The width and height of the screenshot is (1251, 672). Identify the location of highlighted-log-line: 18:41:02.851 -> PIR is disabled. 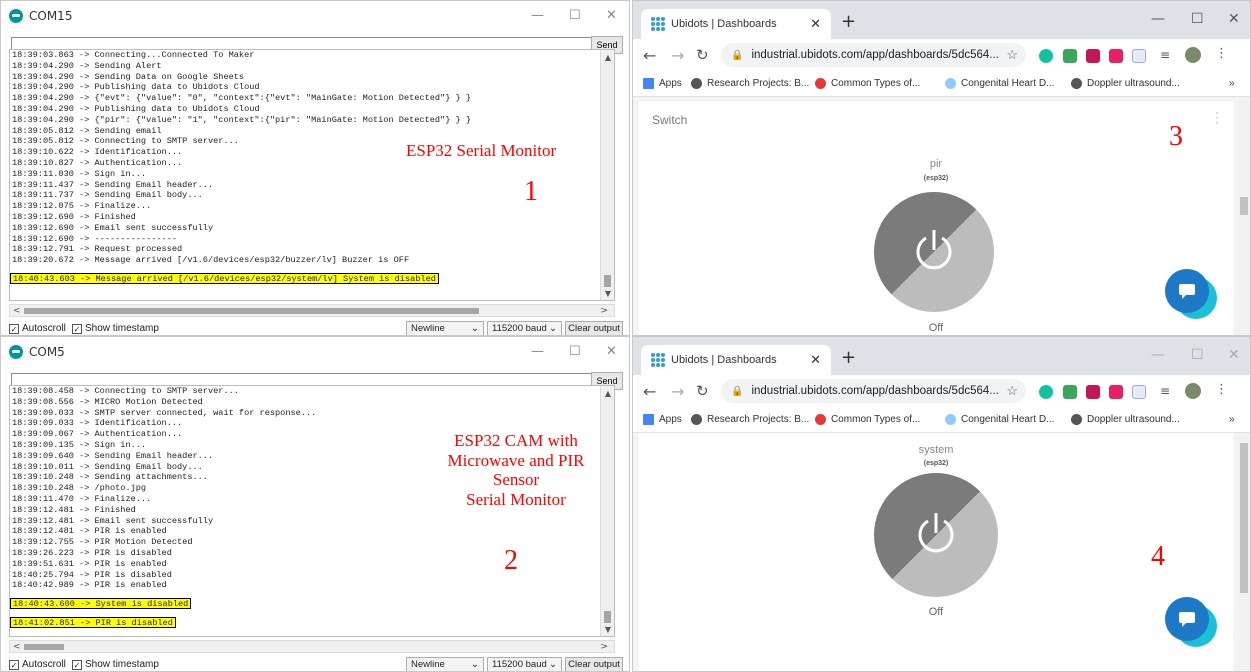
(93, 622).